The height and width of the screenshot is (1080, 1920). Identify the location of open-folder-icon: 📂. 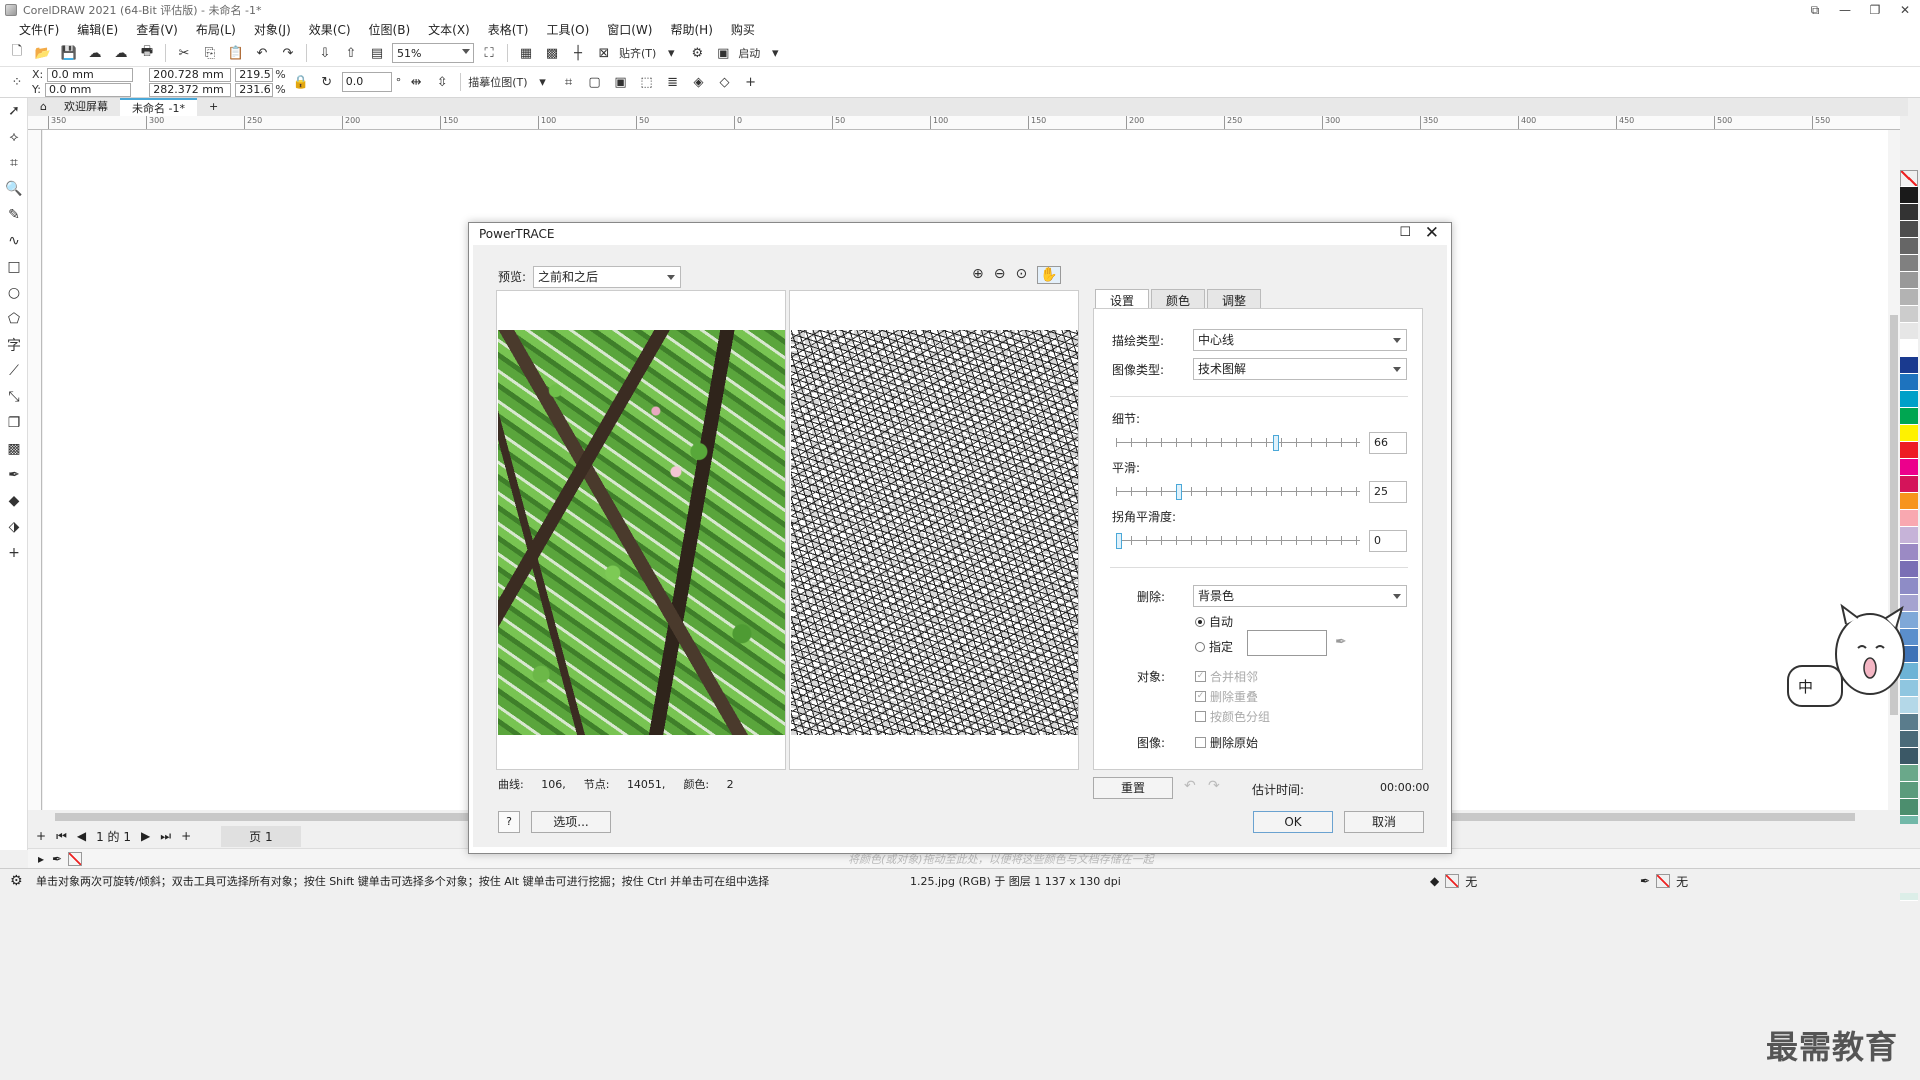
(43, 53).